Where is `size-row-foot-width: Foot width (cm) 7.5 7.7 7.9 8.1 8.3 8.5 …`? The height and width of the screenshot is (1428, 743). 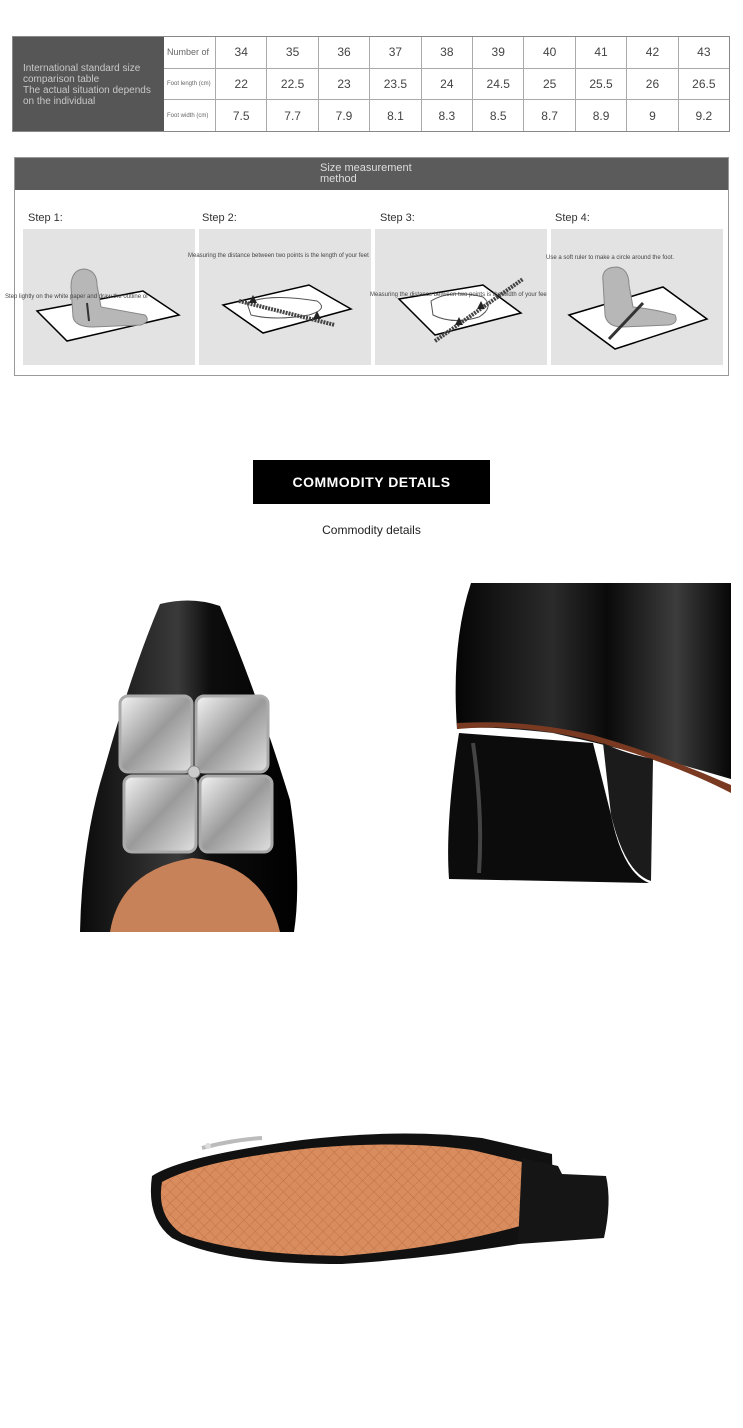 size-row-foot-width: Foot width (cm) 7.5 7.7 7.9 8.1 8.3 8.5 … is located at coordinates (446, 116).